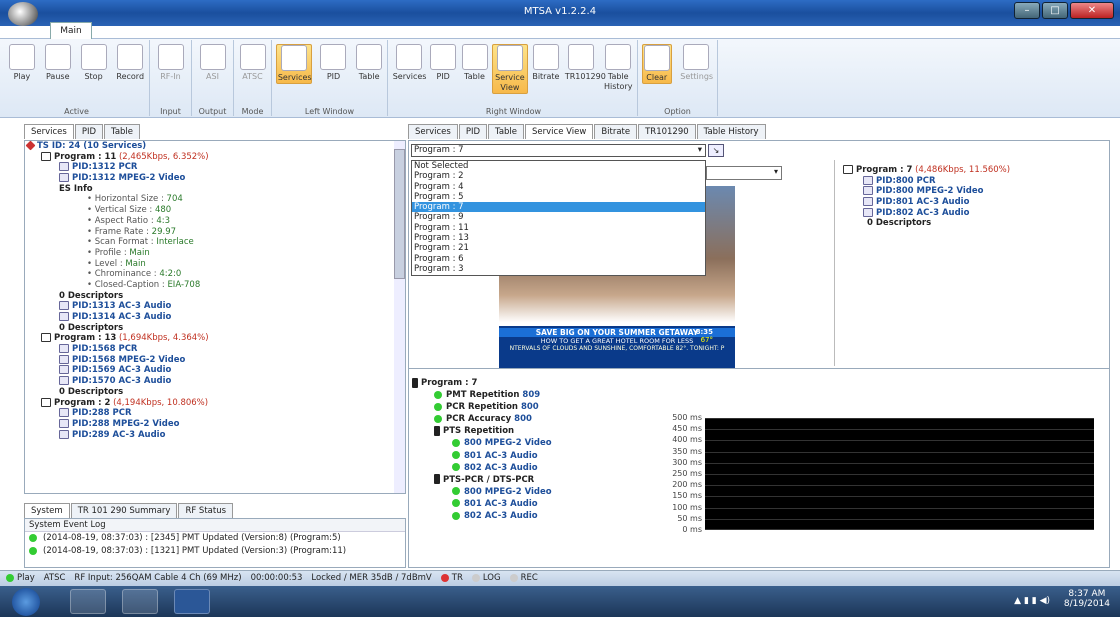 This screenshot has width=1120, height=617. I want to click on play-button: Play, so click(22, 63).